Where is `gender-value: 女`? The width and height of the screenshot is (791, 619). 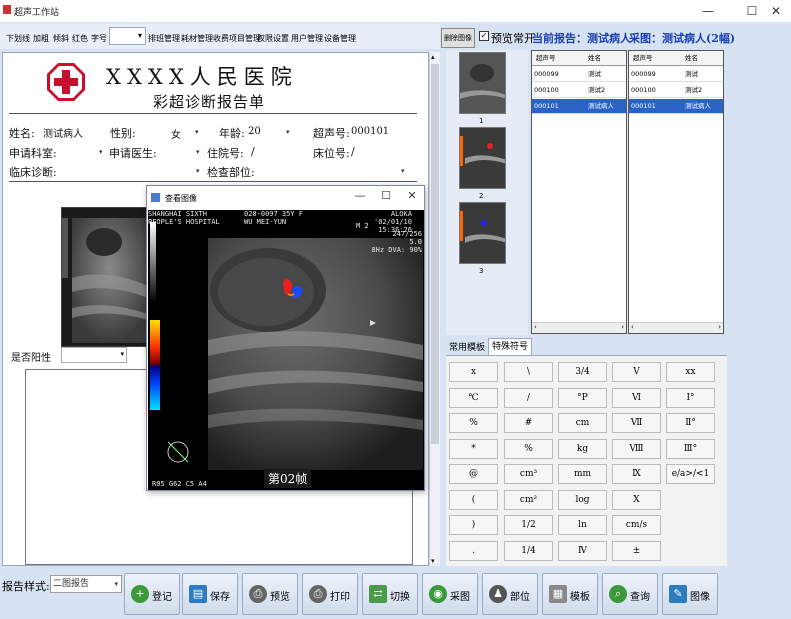 gender-value: 女 is located at coordinates (176, 133).